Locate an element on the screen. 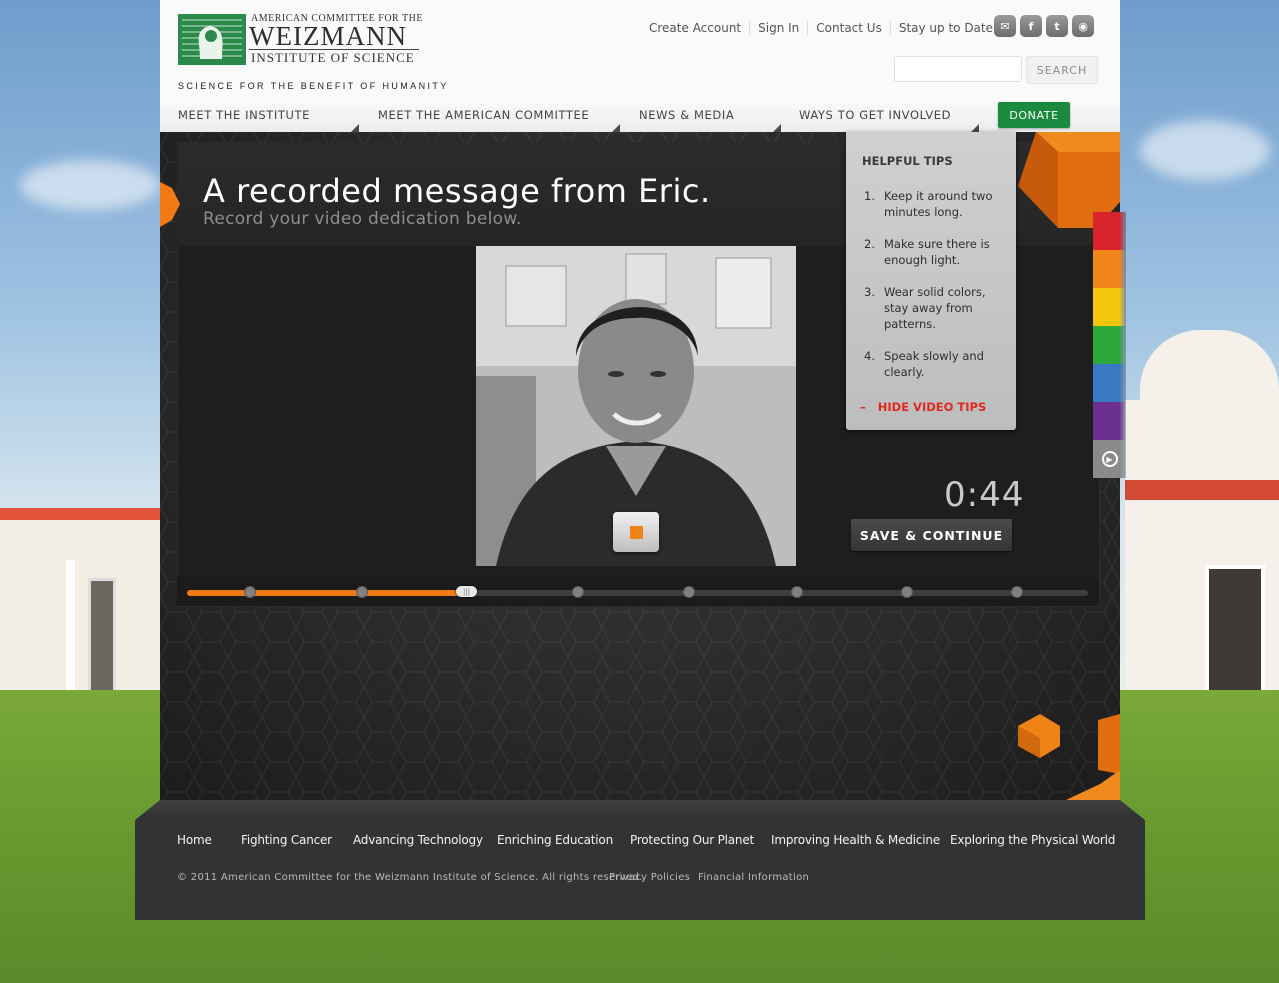 This screenshot has height=983, width=1279. footer-link-privacy-policies: Privacy Policies is located at coordinates (649, 877).